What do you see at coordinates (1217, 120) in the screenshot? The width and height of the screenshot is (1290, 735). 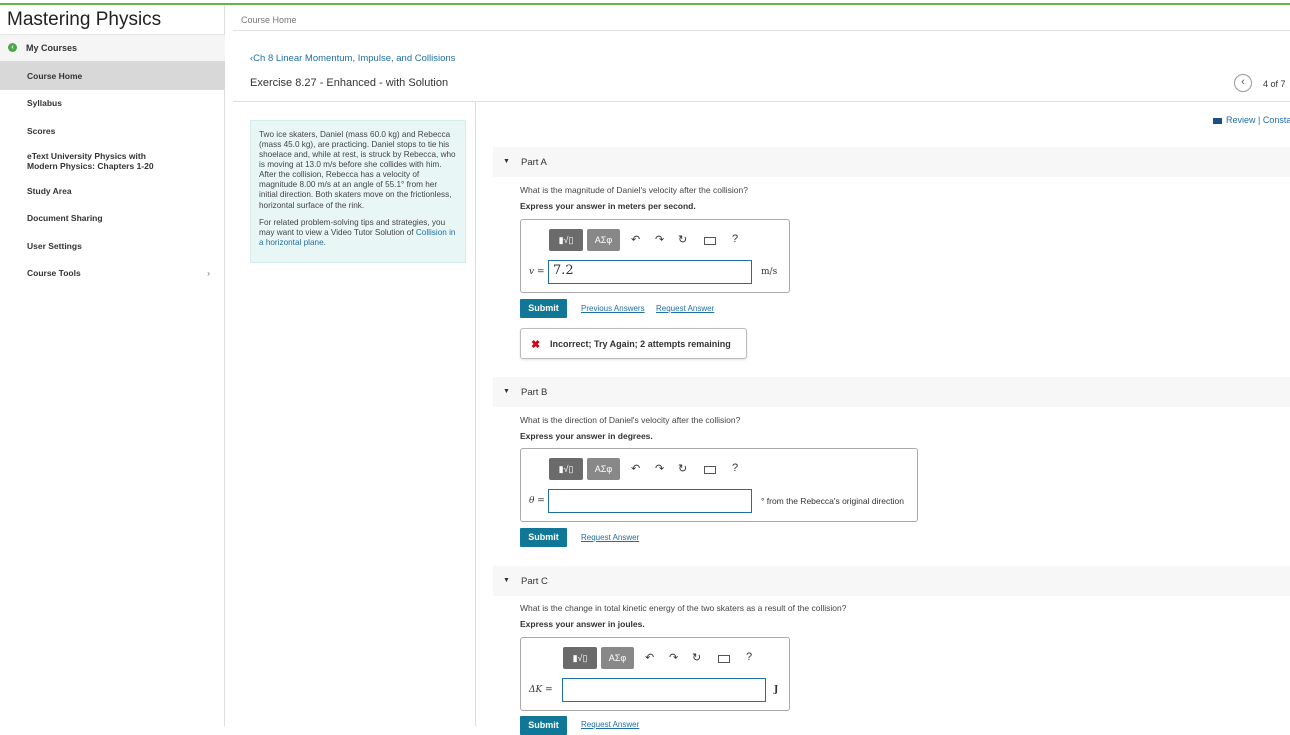 I see `book-icon` at bounding box center [1217, 120].